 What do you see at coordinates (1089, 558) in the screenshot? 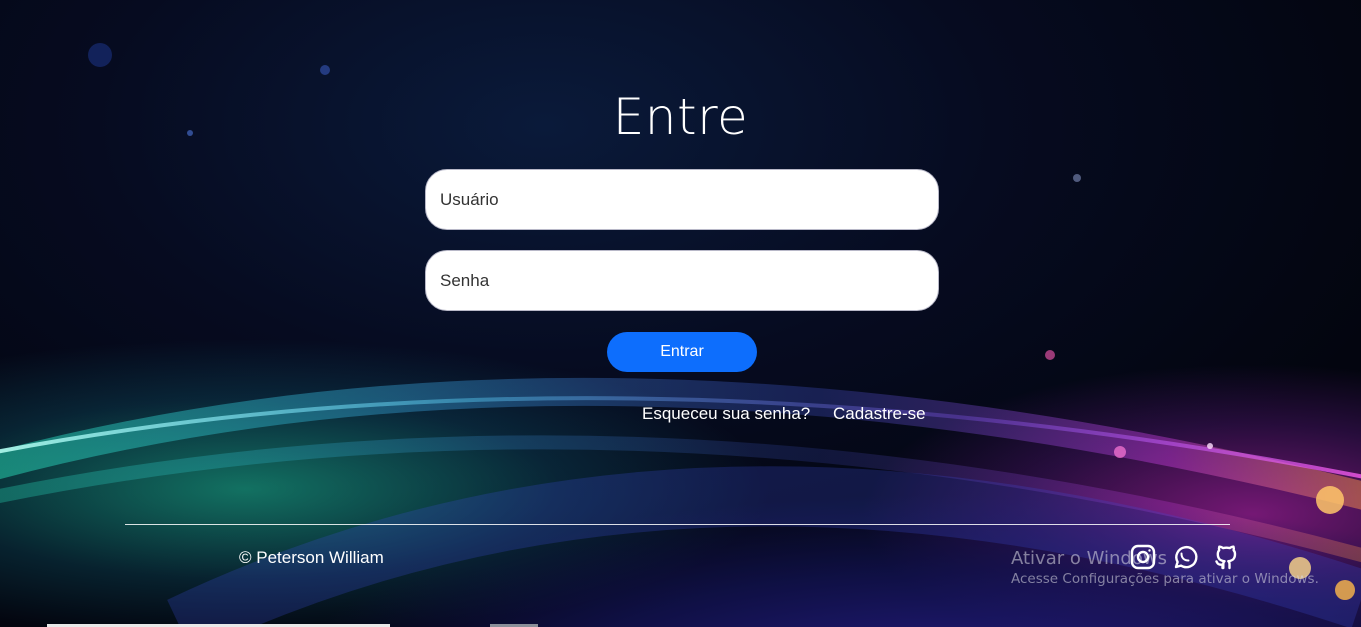
I see `activation-title: Ativar o Windows` at bounding box center [1089, 558].